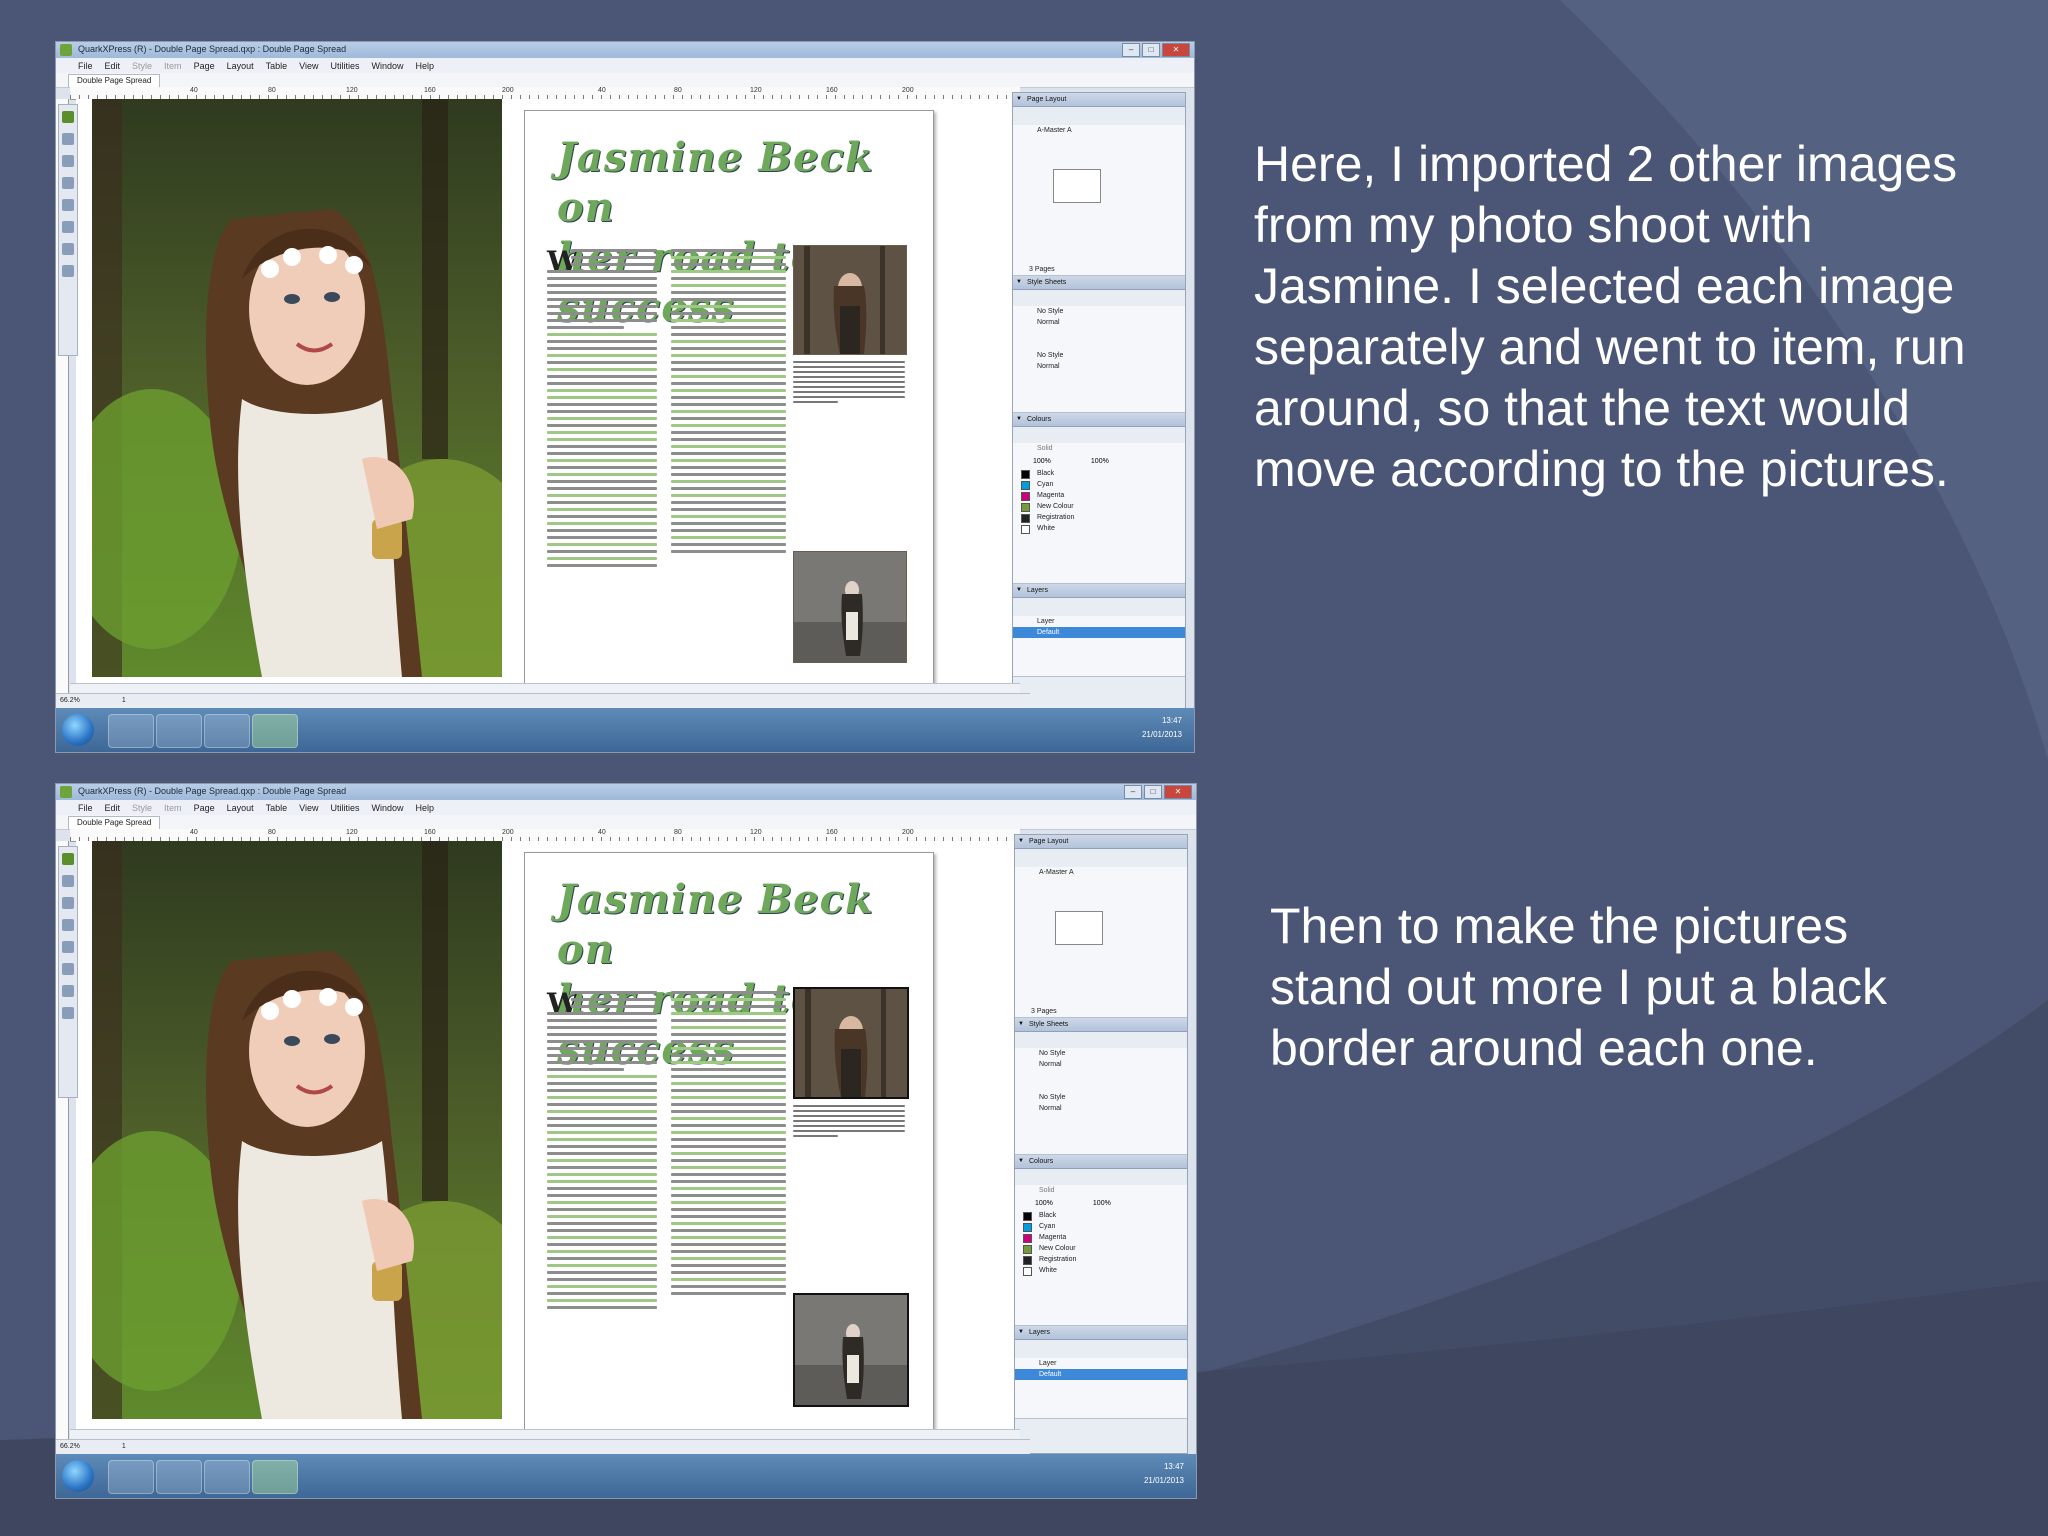 The image size is (2048, 1536). What do you see at coordinates (851, 1350) in the screenshot?
I see `inset-photo-standing-bordered` at bounding box center [851, 1350].